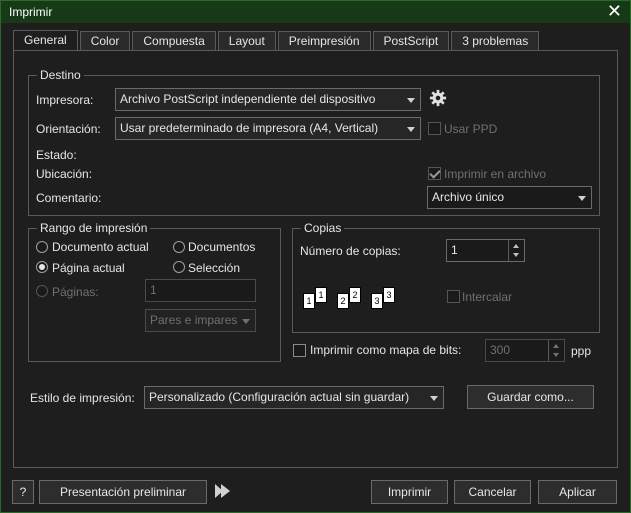  What do you see at coordinates (42, 267) in the screenshot?
I see `pagina-actual-radio` at bounding box center [42, 267].